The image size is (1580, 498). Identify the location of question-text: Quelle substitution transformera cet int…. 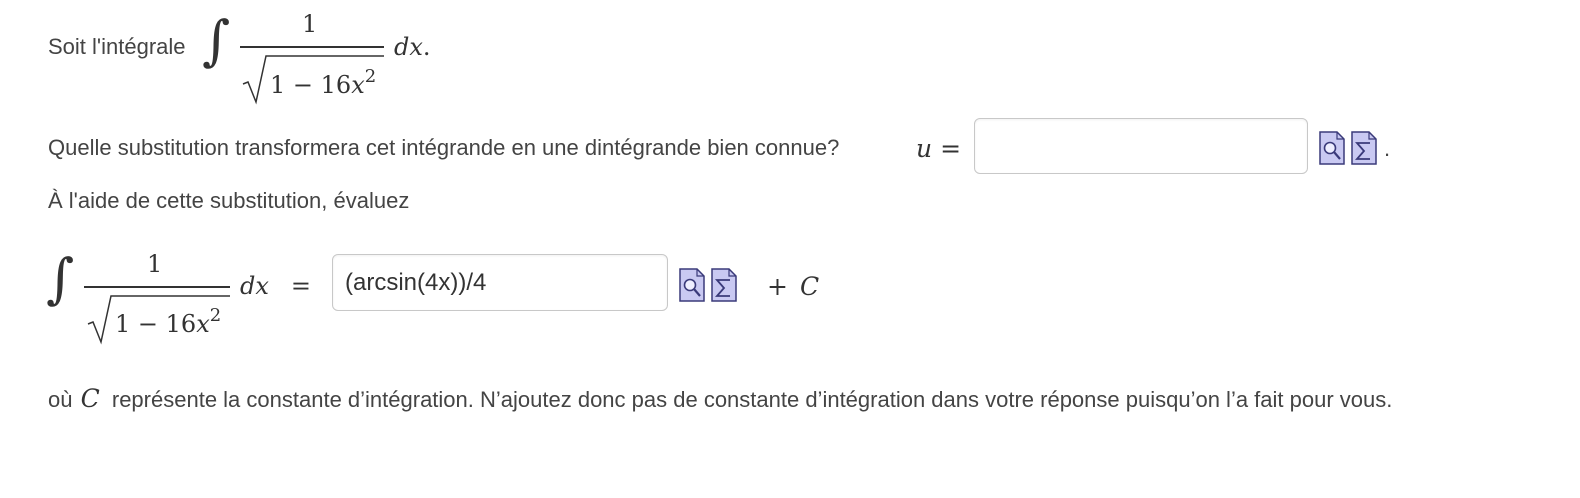
(444, 147).